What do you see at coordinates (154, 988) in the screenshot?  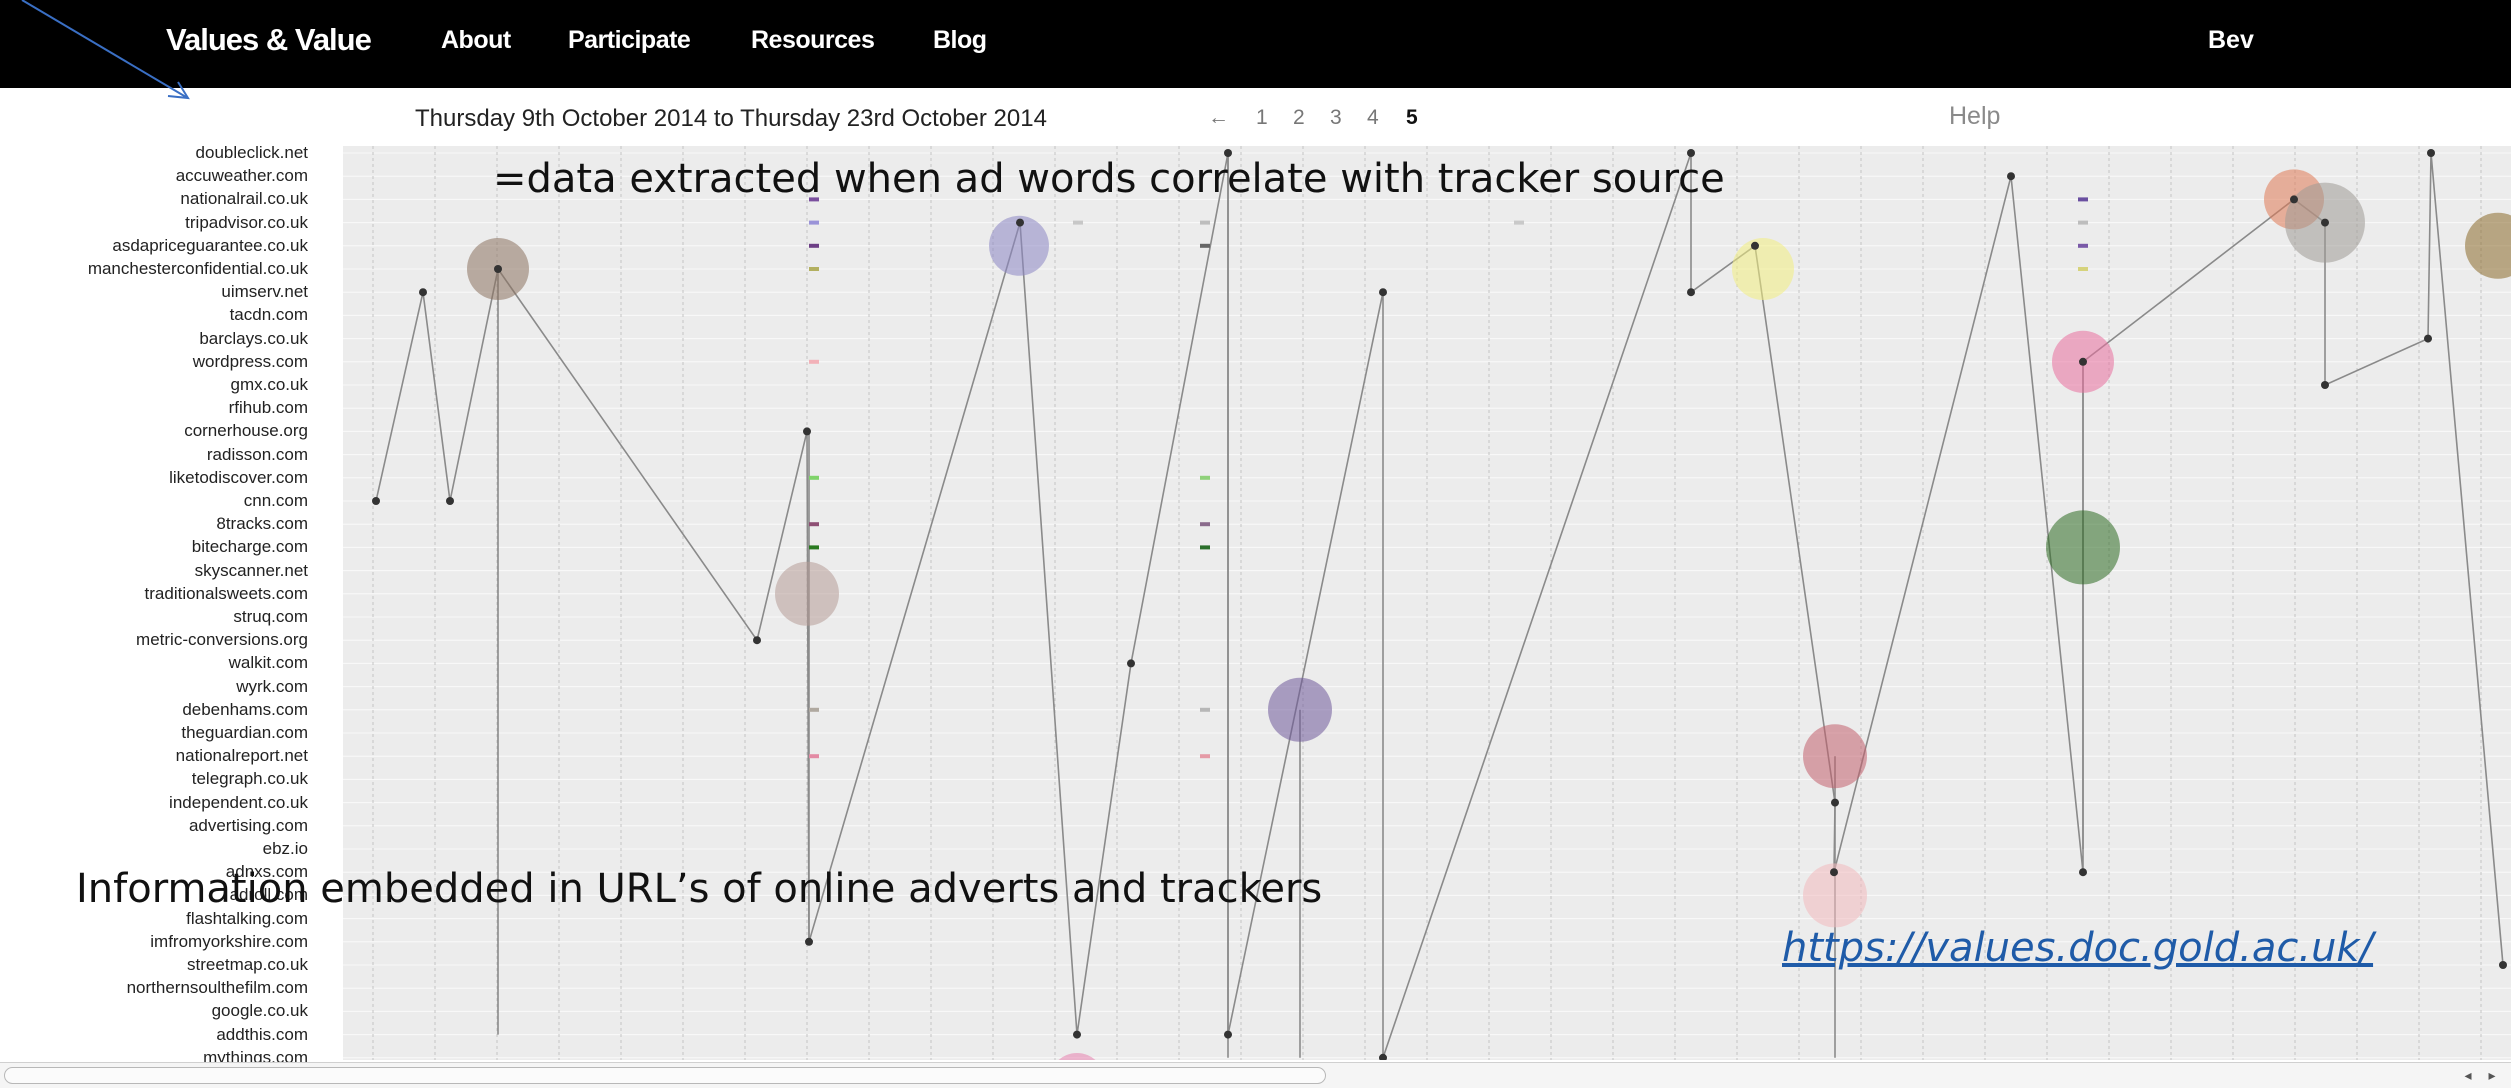 I see `site-label: northernsoulthefilm.com` at bounding box center [154, 988].